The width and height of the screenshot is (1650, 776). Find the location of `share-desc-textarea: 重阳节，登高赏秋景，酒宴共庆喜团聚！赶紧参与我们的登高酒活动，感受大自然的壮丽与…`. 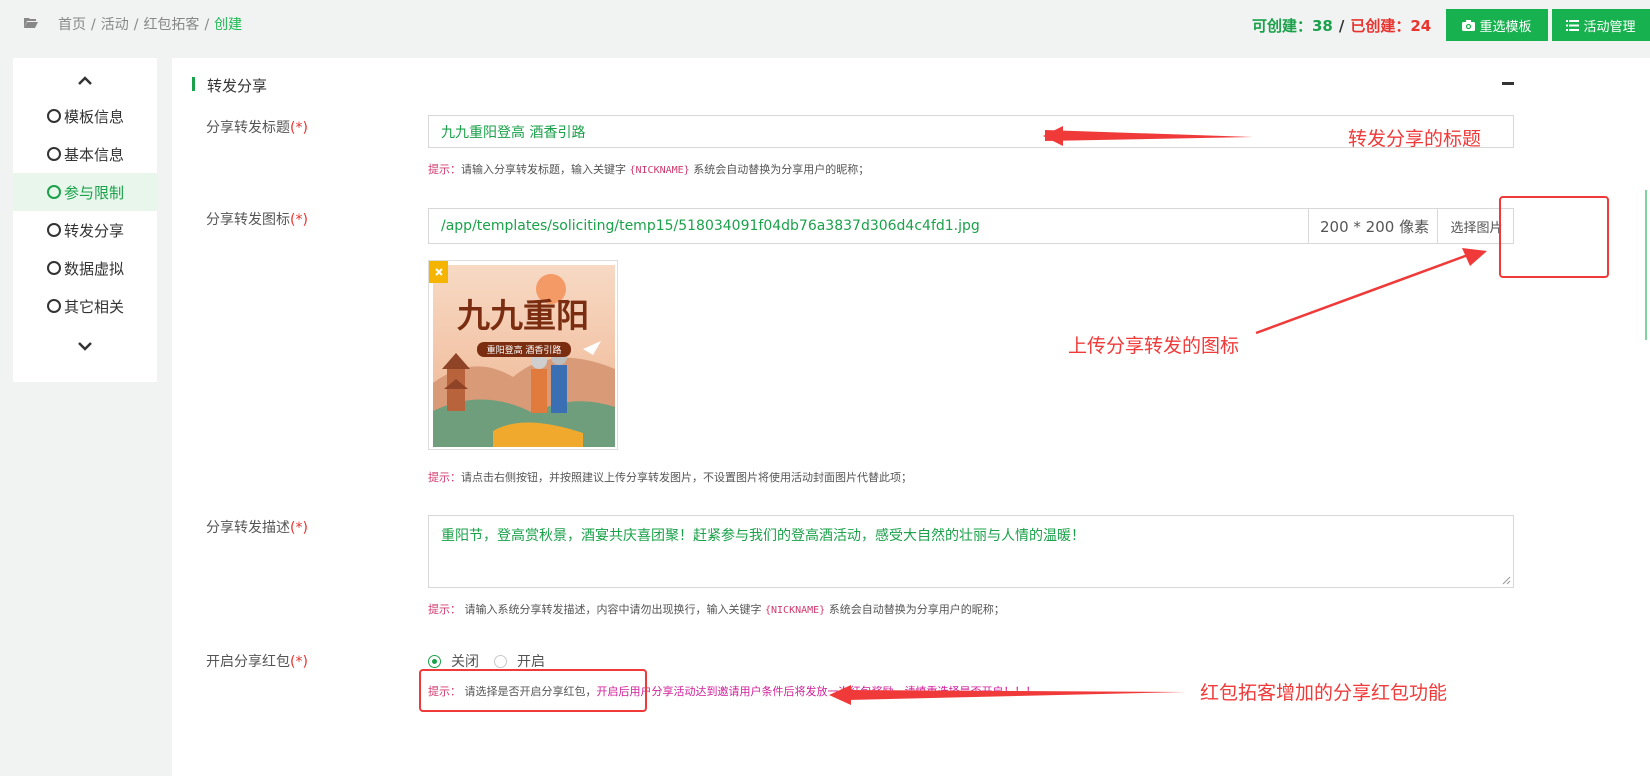

share-desc-textarea: 重阳节，登高赏秋景，酒宴共庆喜团聚！赶紧参与我们的登高酒活动，感受大自然的壮丽与… is located at coordinates (971, 551).